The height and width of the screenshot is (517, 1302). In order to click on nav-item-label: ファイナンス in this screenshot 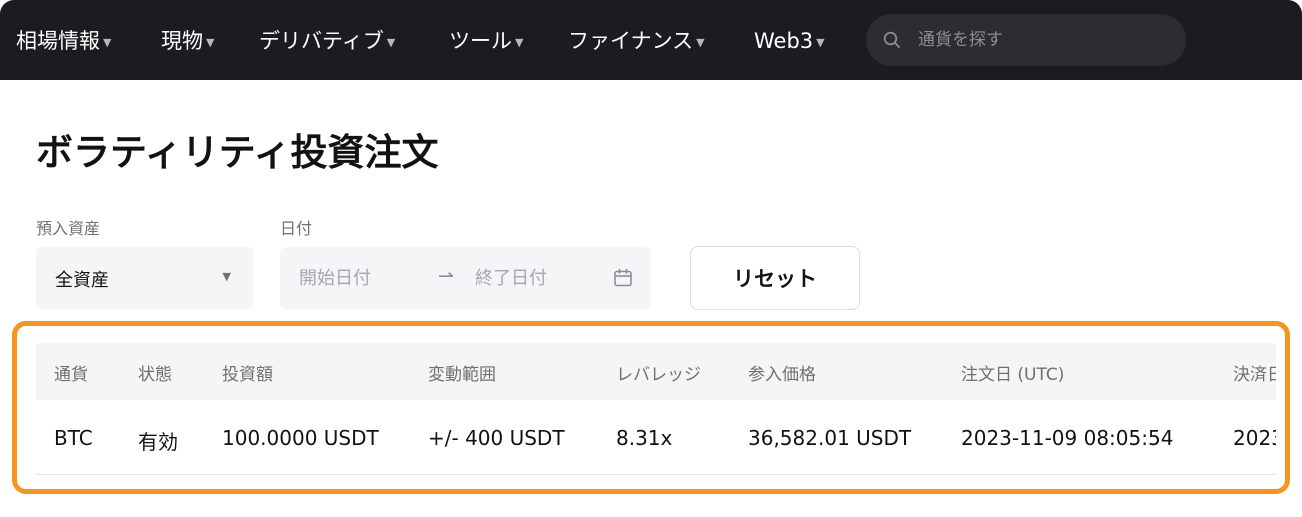, I will do `click(631, 41)`.